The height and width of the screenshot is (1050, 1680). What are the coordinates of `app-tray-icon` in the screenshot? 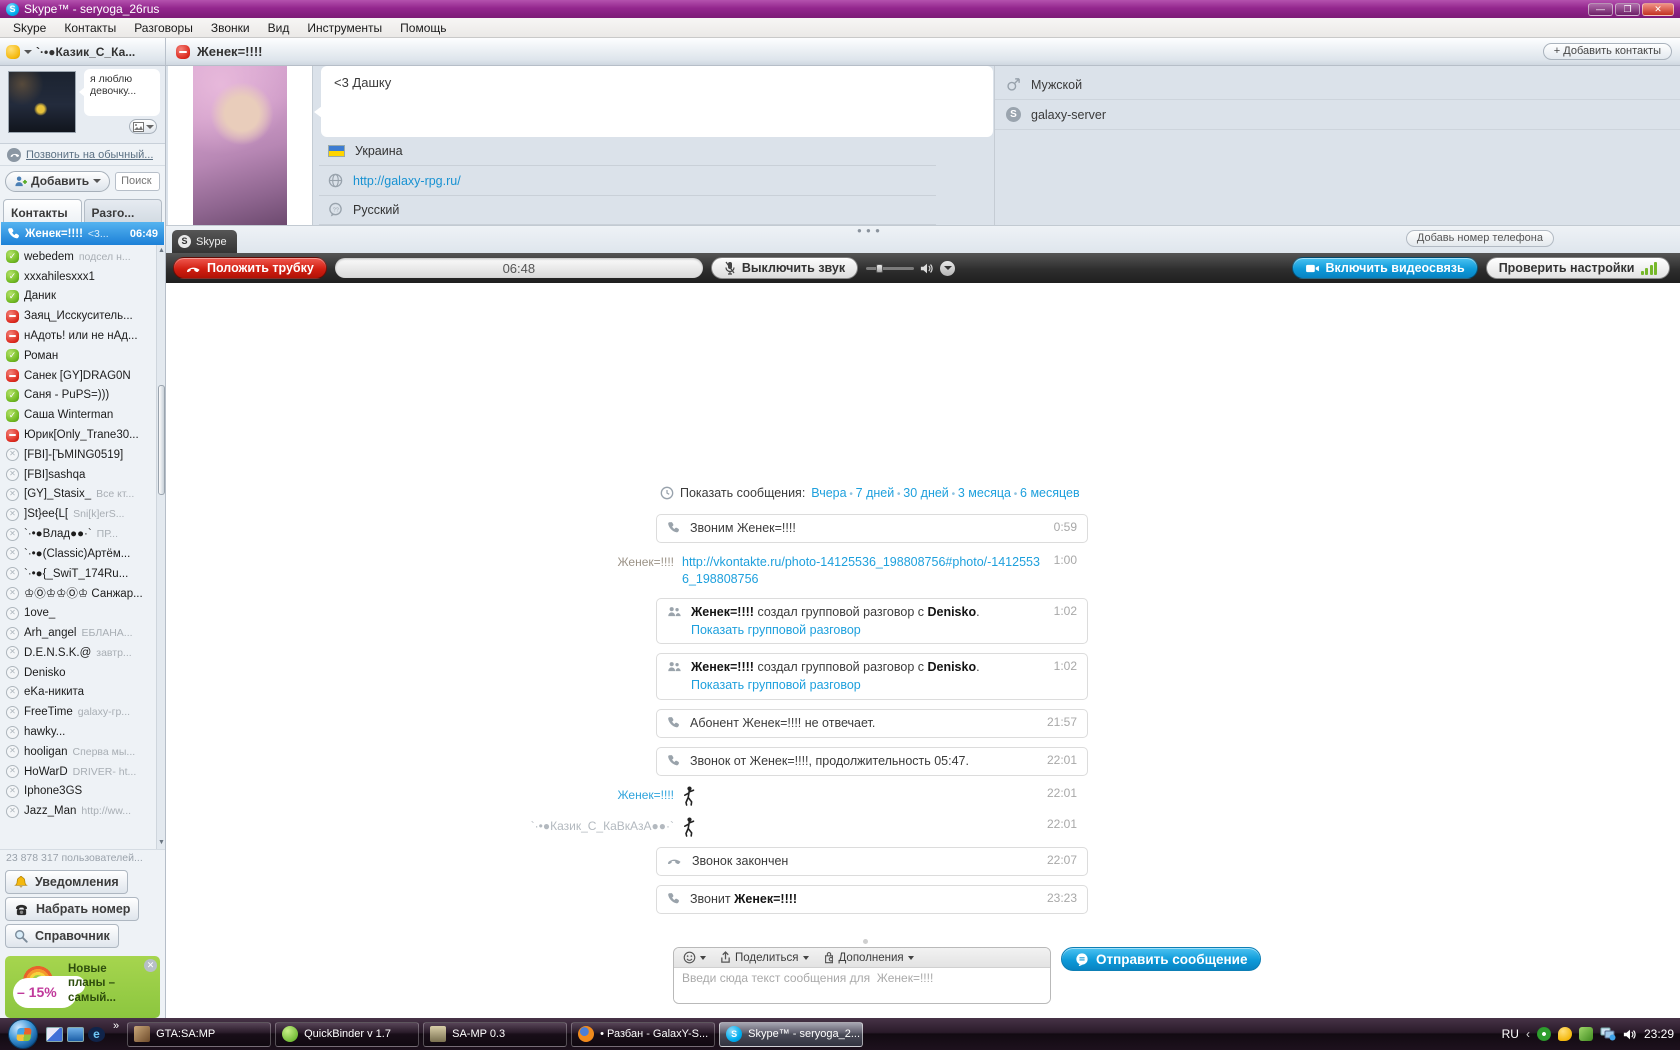 It's located at (1585, 1034).